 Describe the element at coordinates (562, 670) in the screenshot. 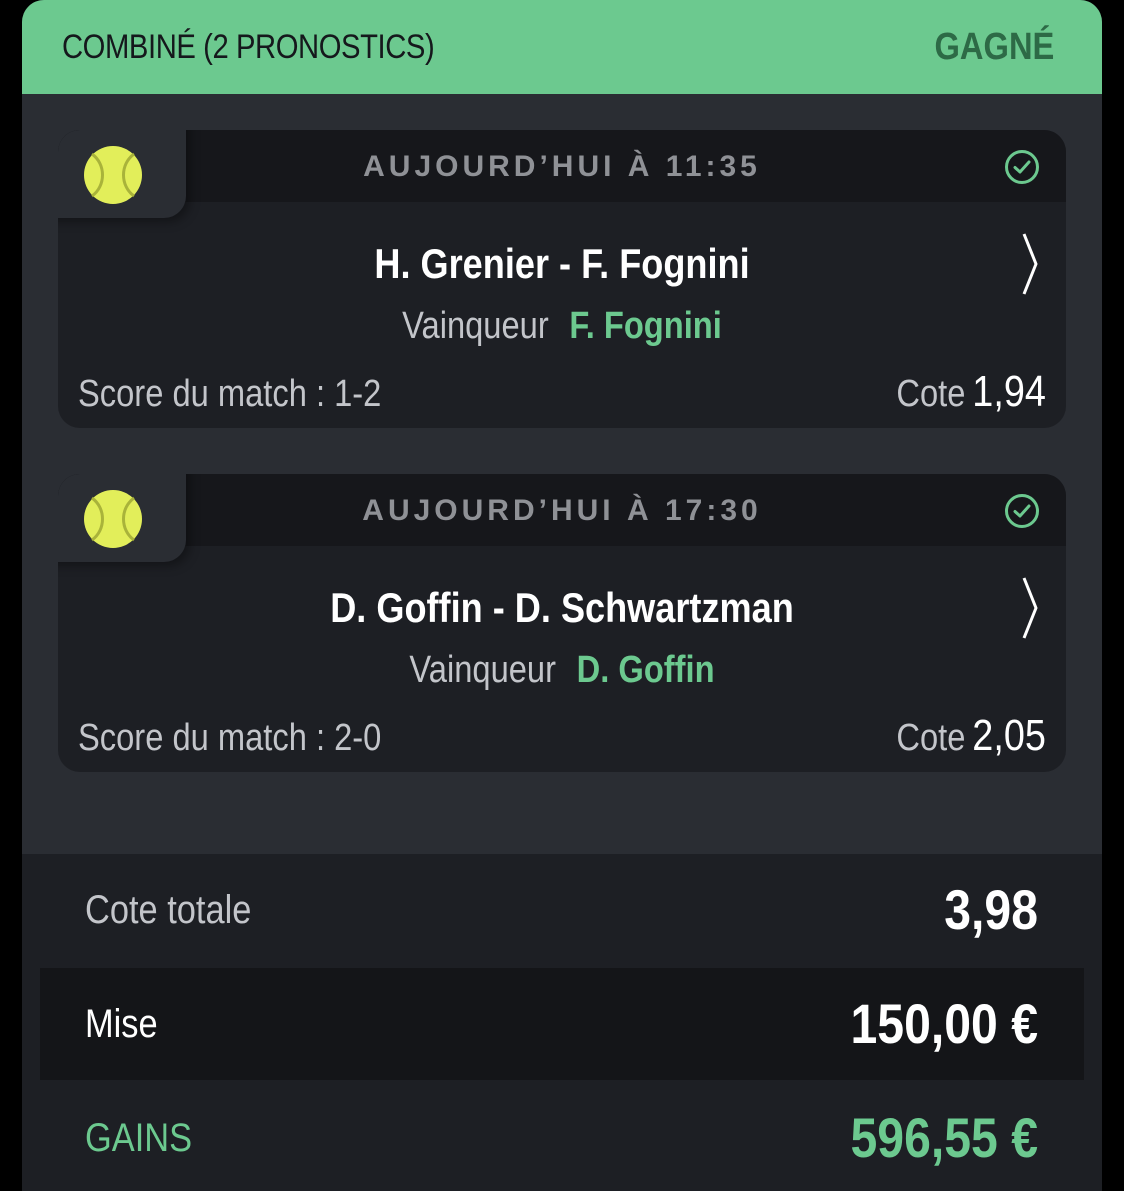

I see `pick-line: Vainqueur D. Goffin` at that location.